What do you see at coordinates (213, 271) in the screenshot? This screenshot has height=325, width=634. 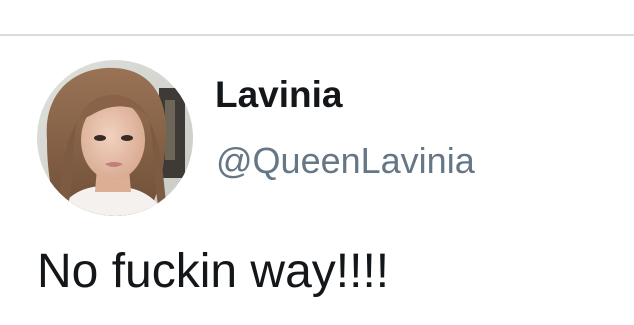 I see `tweet-text: No fuckin way!!!!` at bounding box center [213, 271].